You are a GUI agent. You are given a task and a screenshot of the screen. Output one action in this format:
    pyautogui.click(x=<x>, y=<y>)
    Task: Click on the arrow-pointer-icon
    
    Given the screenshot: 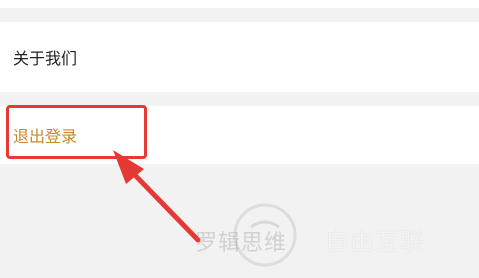 What is the action you would take?
    pyautogui.click(x=157, y=196)
    